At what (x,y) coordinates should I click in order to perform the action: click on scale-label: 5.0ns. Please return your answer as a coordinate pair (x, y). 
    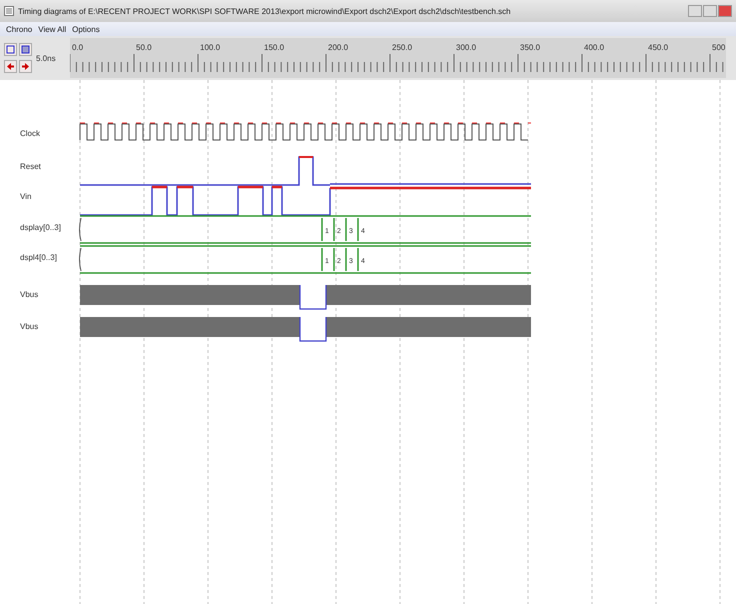
    Looking at the image, I should click on (46, 58).